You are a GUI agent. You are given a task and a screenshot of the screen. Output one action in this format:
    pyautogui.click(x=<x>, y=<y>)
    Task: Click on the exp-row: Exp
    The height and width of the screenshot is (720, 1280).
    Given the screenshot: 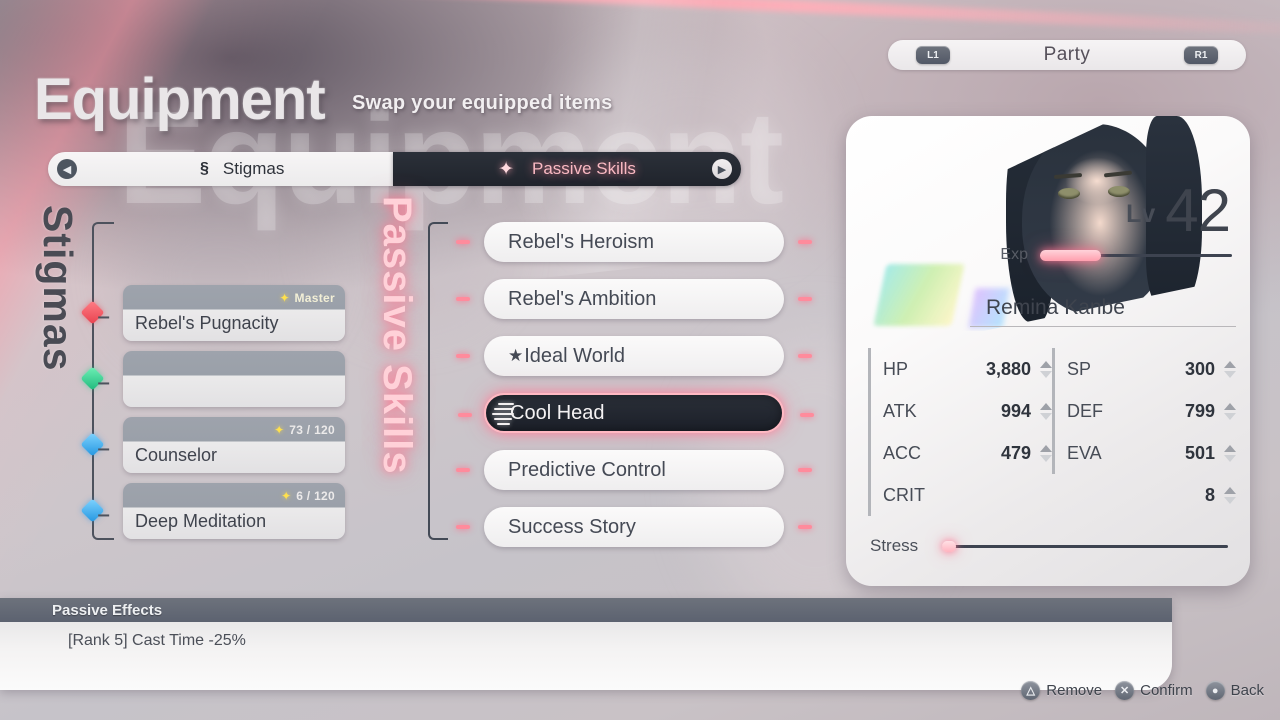 What is the action you would take?
    pyautogui.click(x=1104, y=255)
    